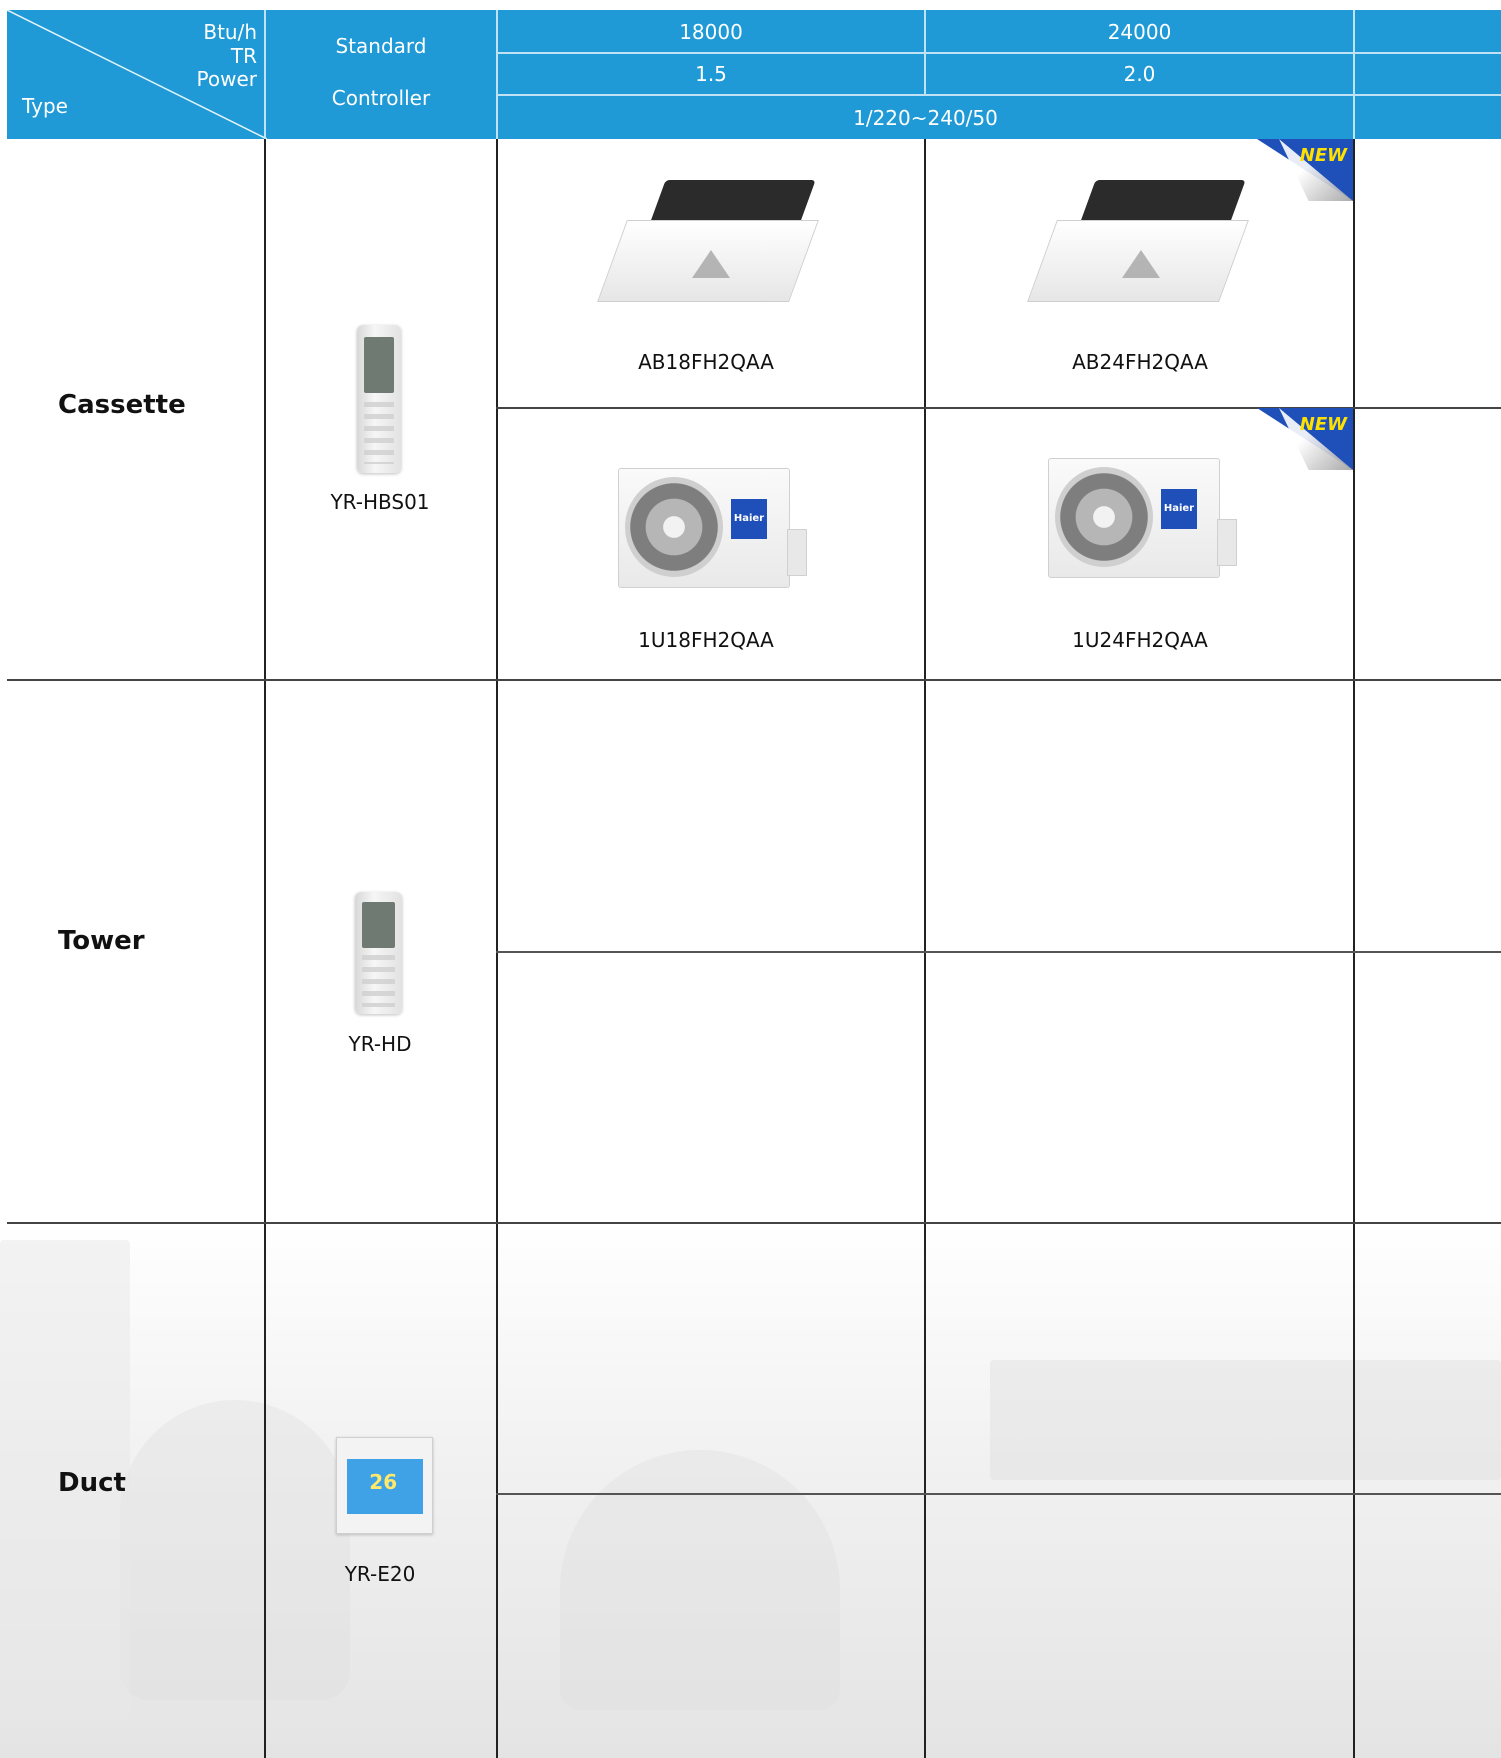 This screenshot has width=1501, height=1758. Describe the element at coordinates (226, 79) in the screenshot. I see `header-power-label: Power` at that location.